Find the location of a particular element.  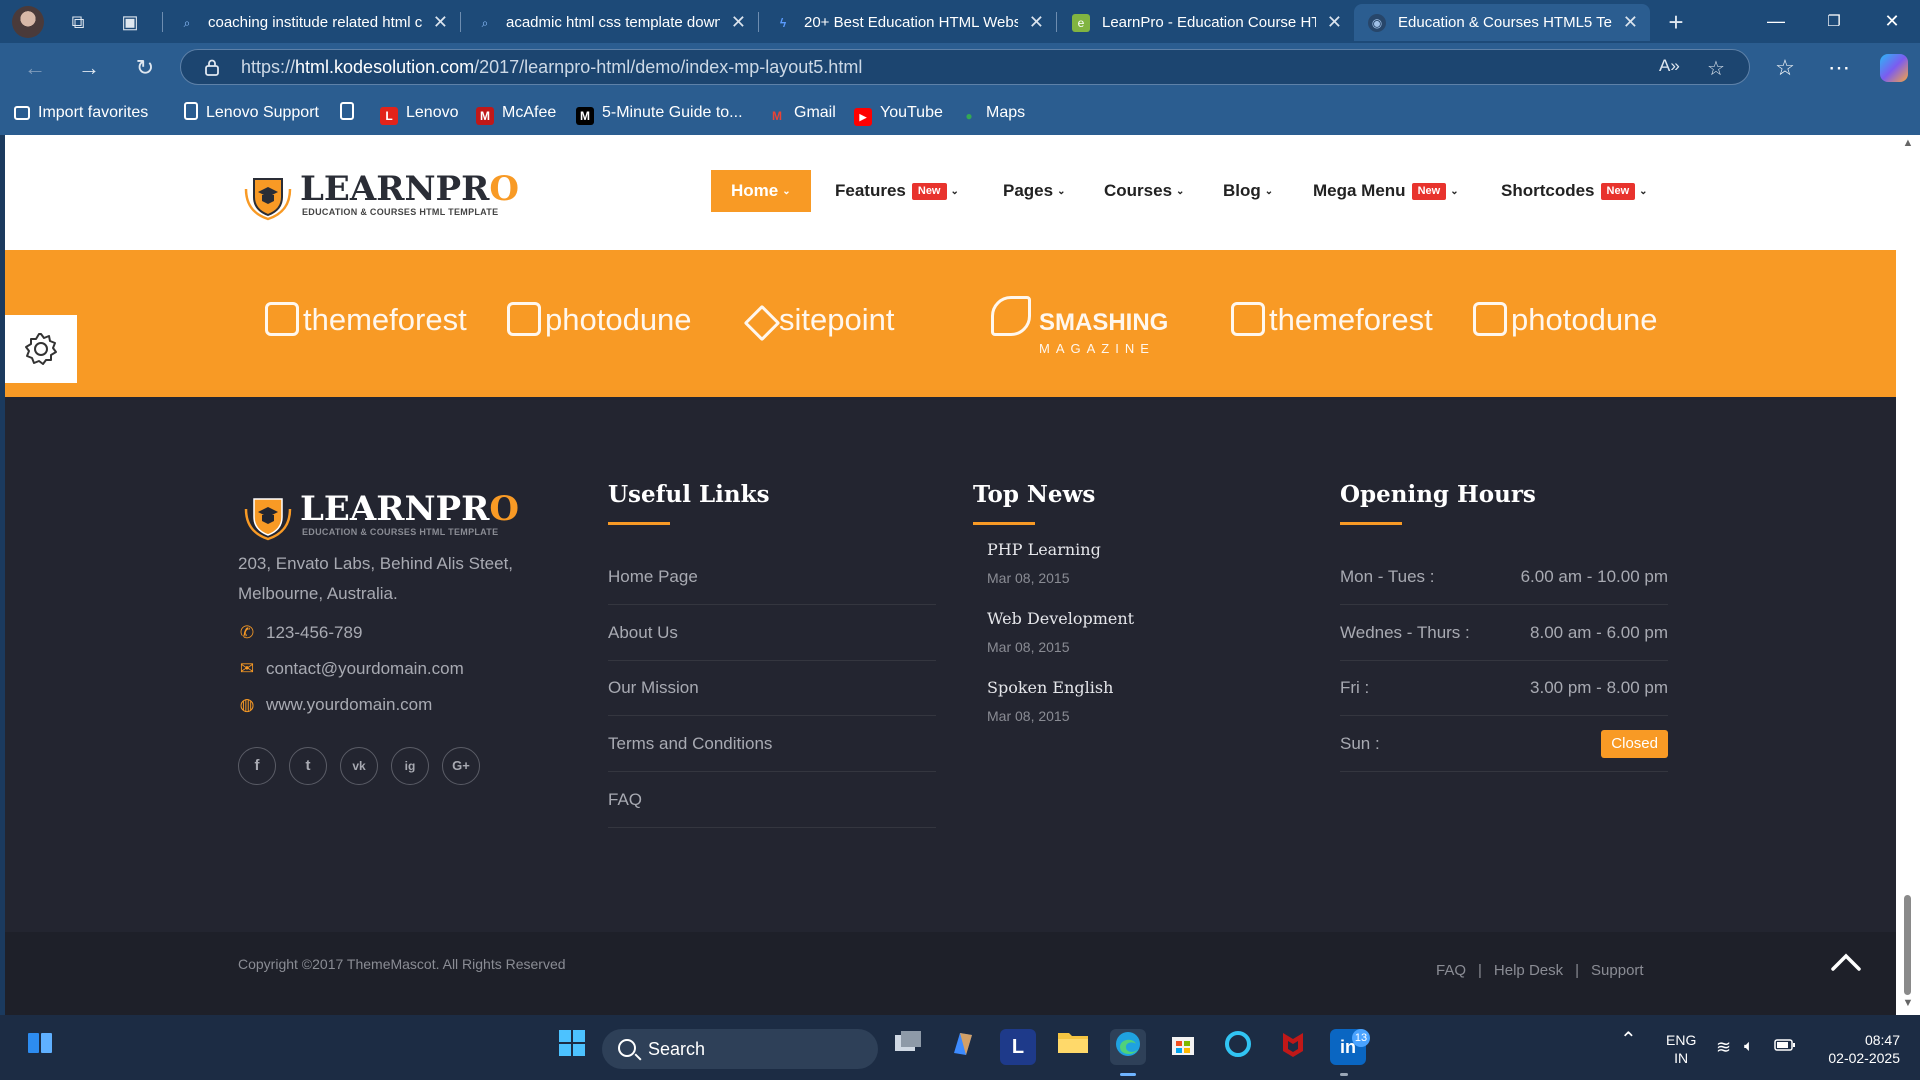

copilot-icon is located at coordinates (1894, 68).